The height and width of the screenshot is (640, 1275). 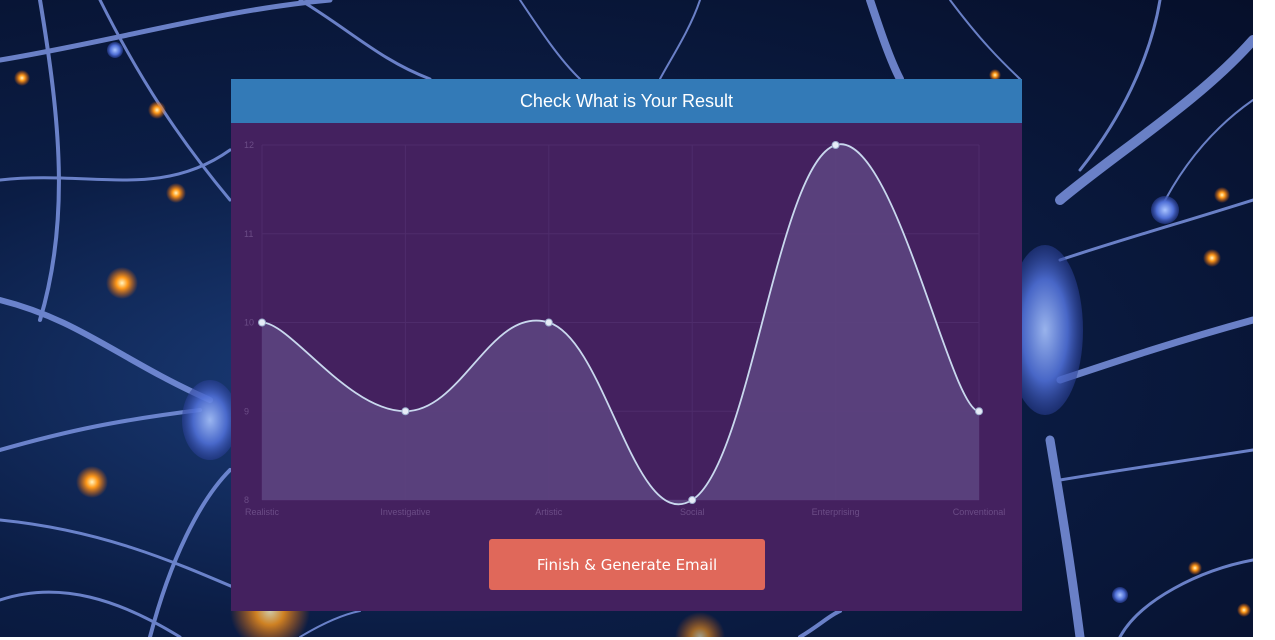 I want to click on data-point-realistic, so click(x=262, y=322).